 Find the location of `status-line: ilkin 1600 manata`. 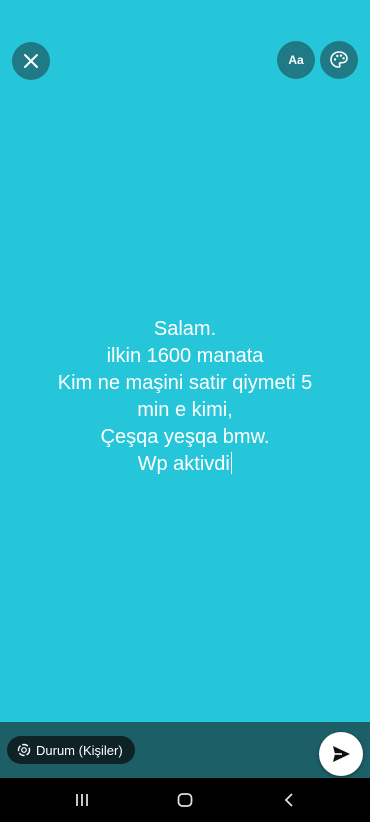

status-line: ilkin 1600 manata is located at coordinates (185, 356).